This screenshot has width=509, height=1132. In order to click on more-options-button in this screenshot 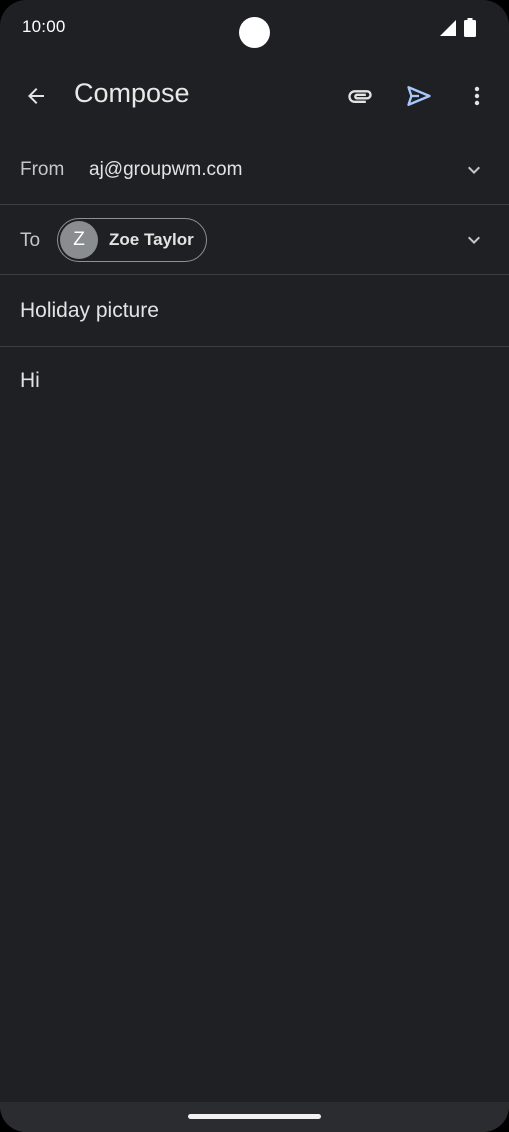, I will do `click(477, 96)`.